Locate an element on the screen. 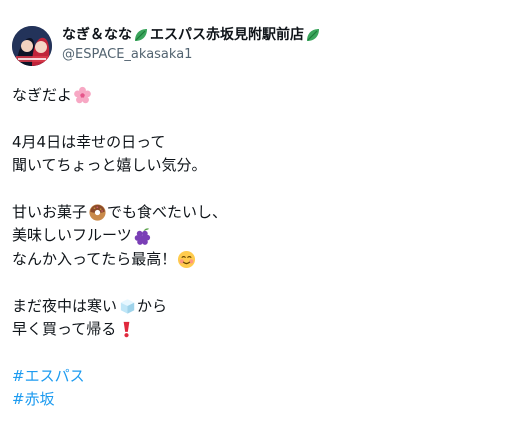 This screenshot has width=511, height=437. ice-cube-icon is located at coordinates (127, 306).